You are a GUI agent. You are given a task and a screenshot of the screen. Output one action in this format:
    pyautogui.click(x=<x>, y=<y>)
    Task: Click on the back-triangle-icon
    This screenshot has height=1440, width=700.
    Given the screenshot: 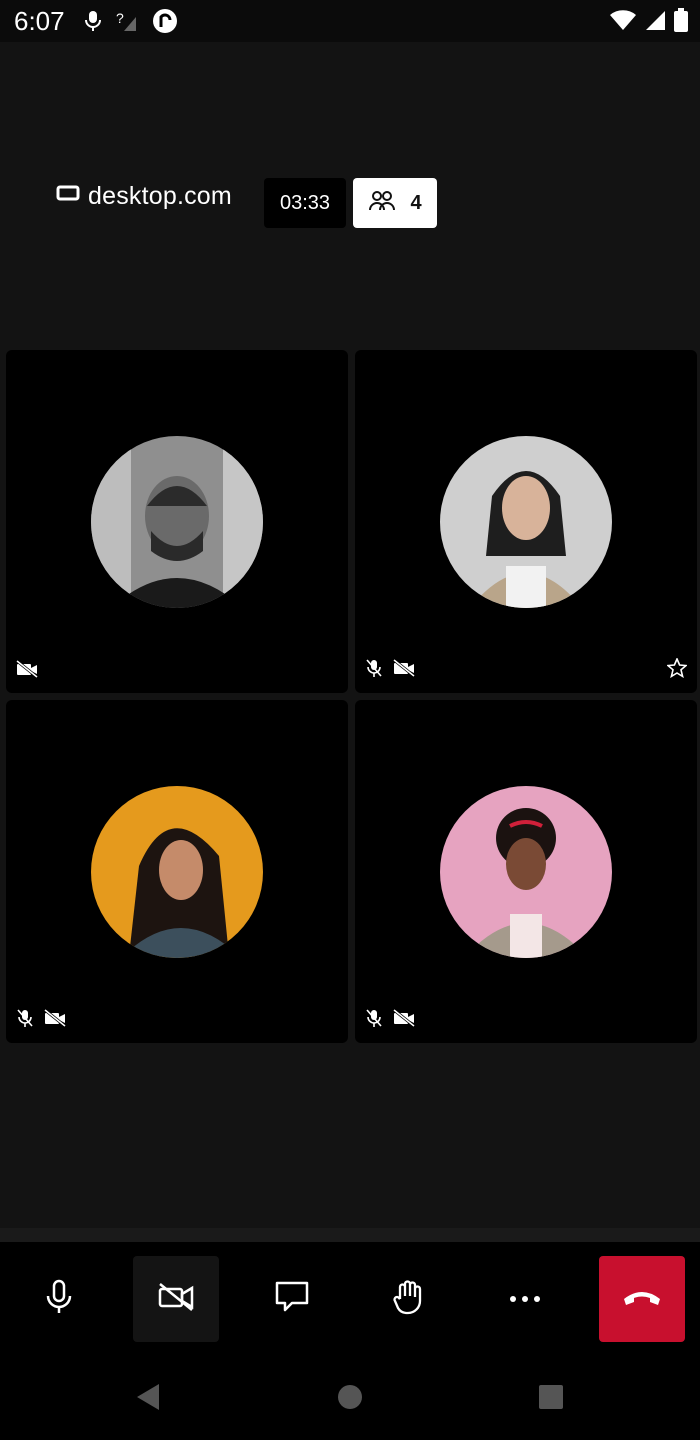 What is the action you would take?
    pyautogui.click(x=147, y=1399)
    